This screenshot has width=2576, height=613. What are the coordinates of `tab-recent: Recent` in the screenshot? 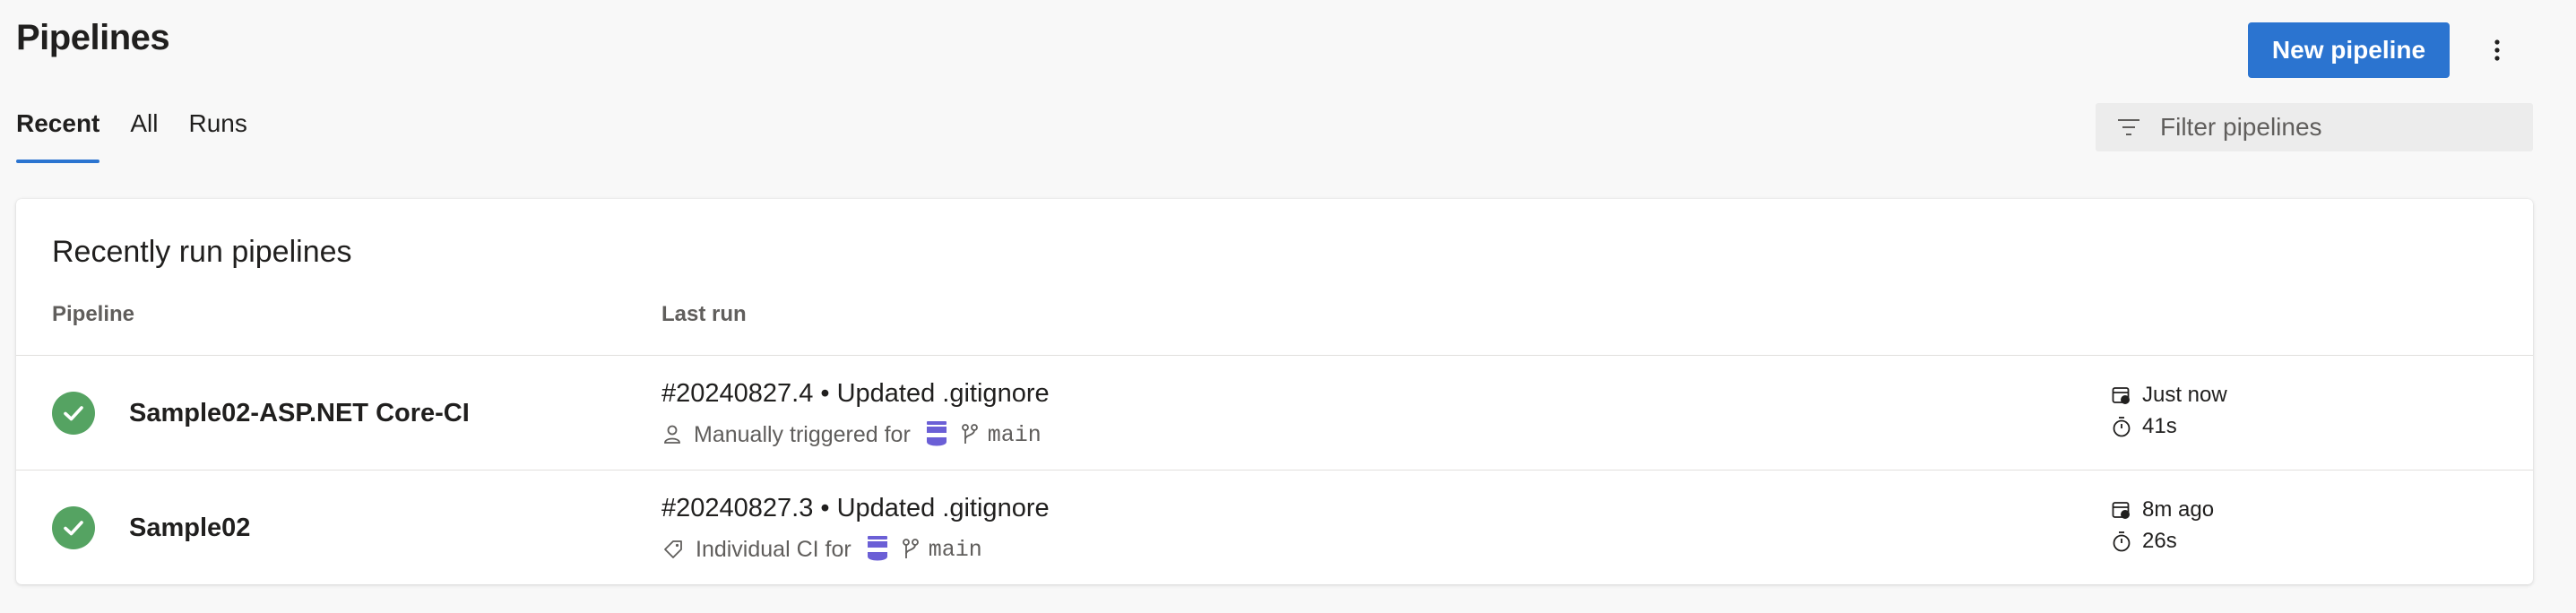 It's located at (58, 136).